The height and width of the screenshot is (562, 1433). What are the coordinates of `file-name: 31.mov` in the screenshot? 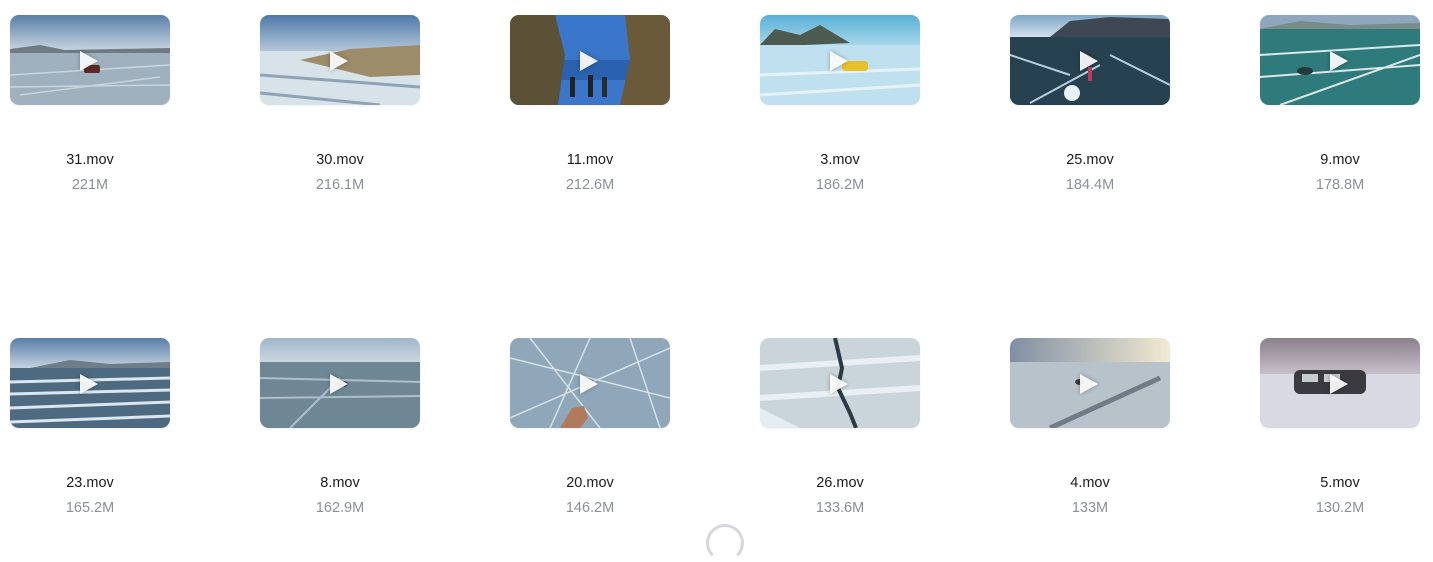 It's located at (90, 160).